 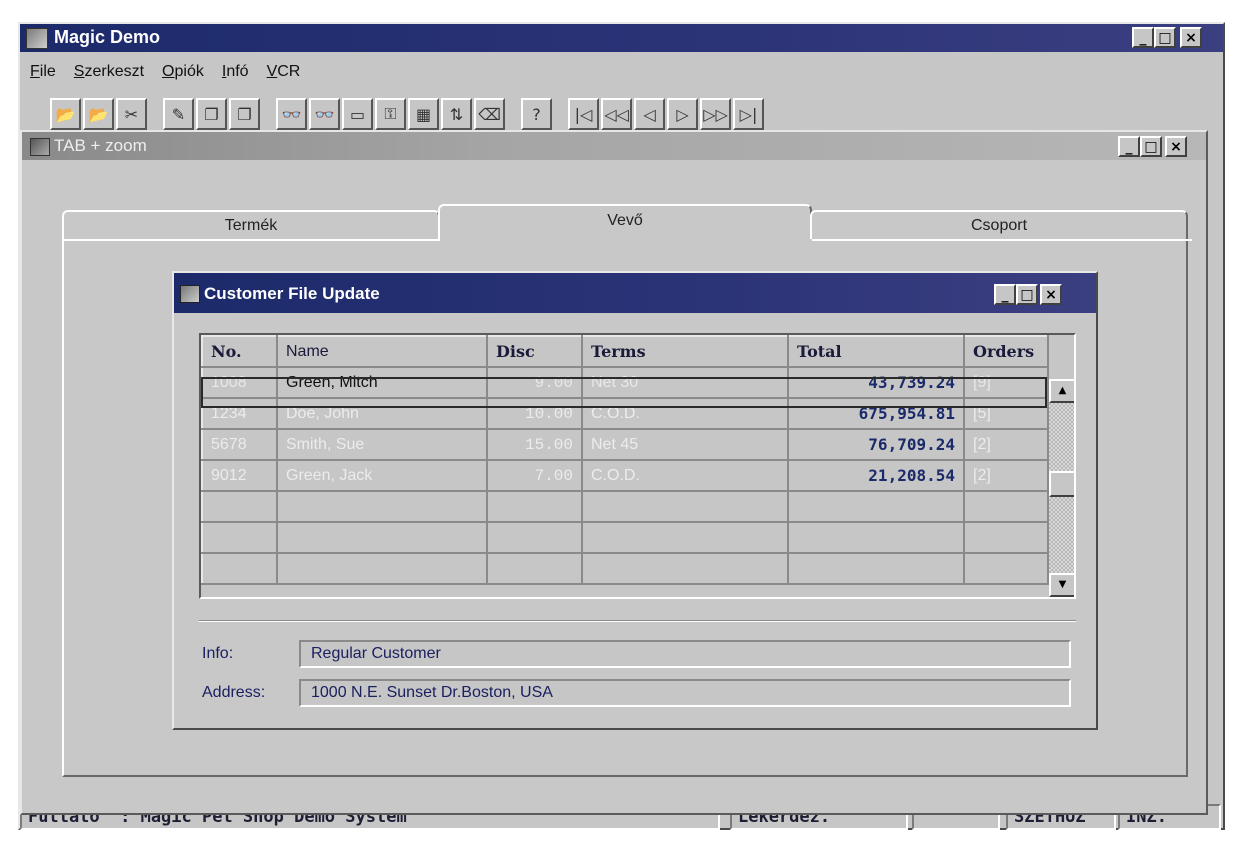 I want to click on maximize-button: □, so click(x=1165, y=37).